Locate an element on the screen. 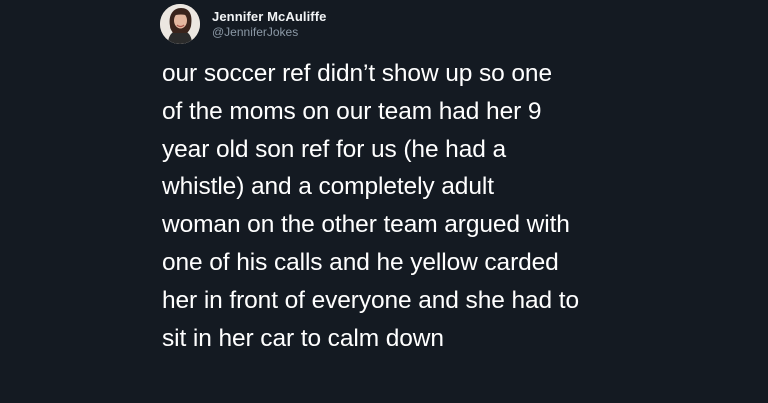 The width and height of the screenshot is (768, 403). handle: @JenniferJokes is located at coordinates (269, 32).